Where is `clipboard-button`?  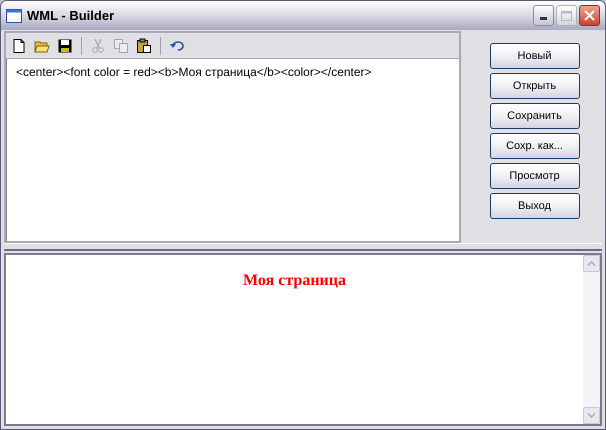 clipboard-button is located at coordinates (144, 46).